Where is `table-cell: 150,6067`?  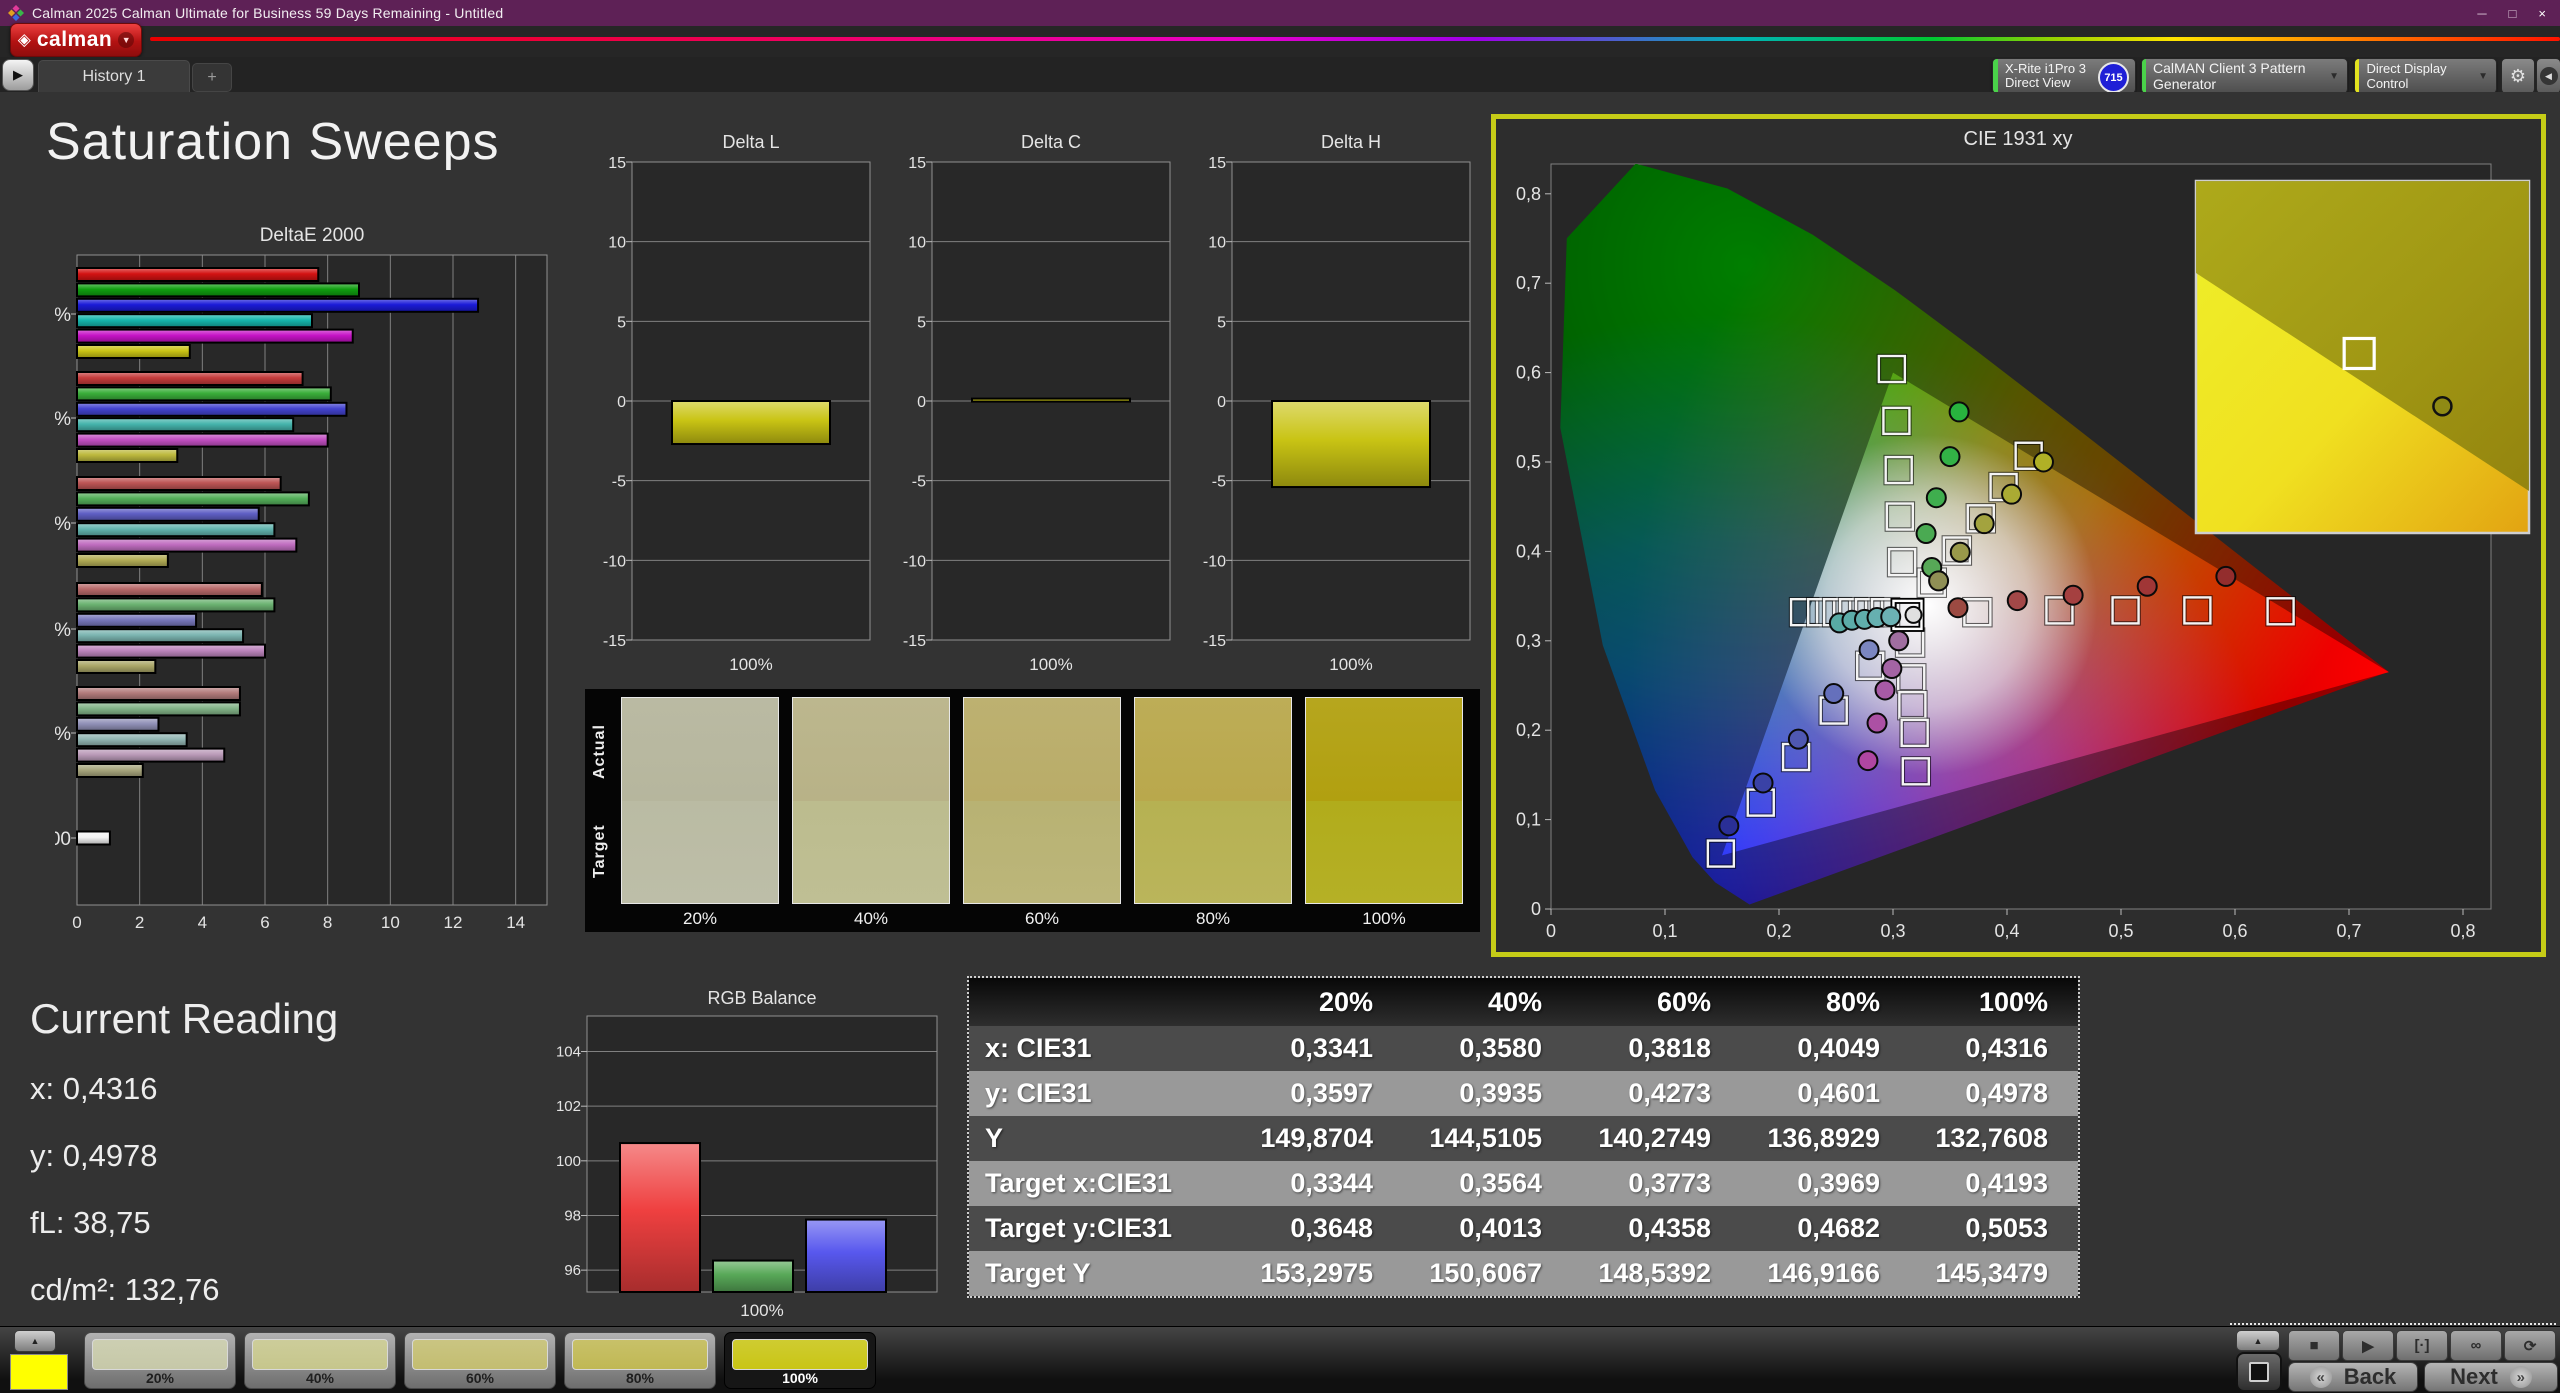
table-cell: 150,6067 is located at coordinates (1487, 1273).